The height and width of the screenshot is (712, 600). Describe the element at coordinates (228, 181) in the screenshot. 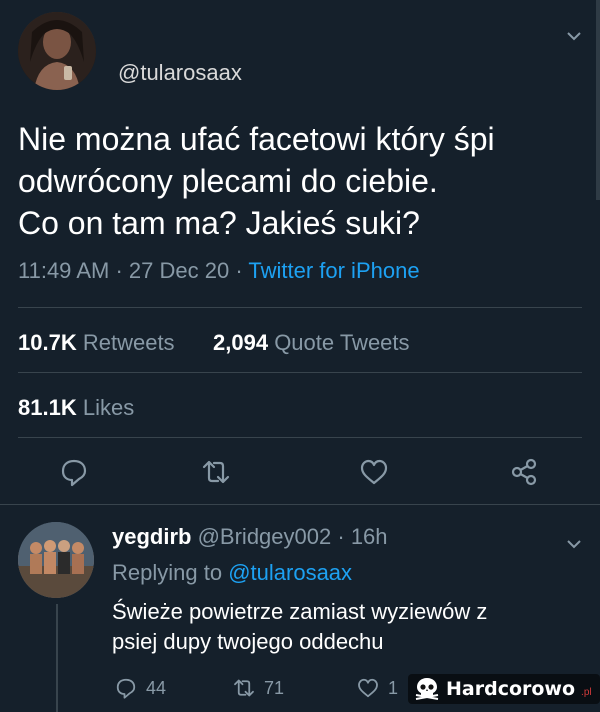

I see `tweet-text-line: odwrócony plecami do ciebie.` at that location.